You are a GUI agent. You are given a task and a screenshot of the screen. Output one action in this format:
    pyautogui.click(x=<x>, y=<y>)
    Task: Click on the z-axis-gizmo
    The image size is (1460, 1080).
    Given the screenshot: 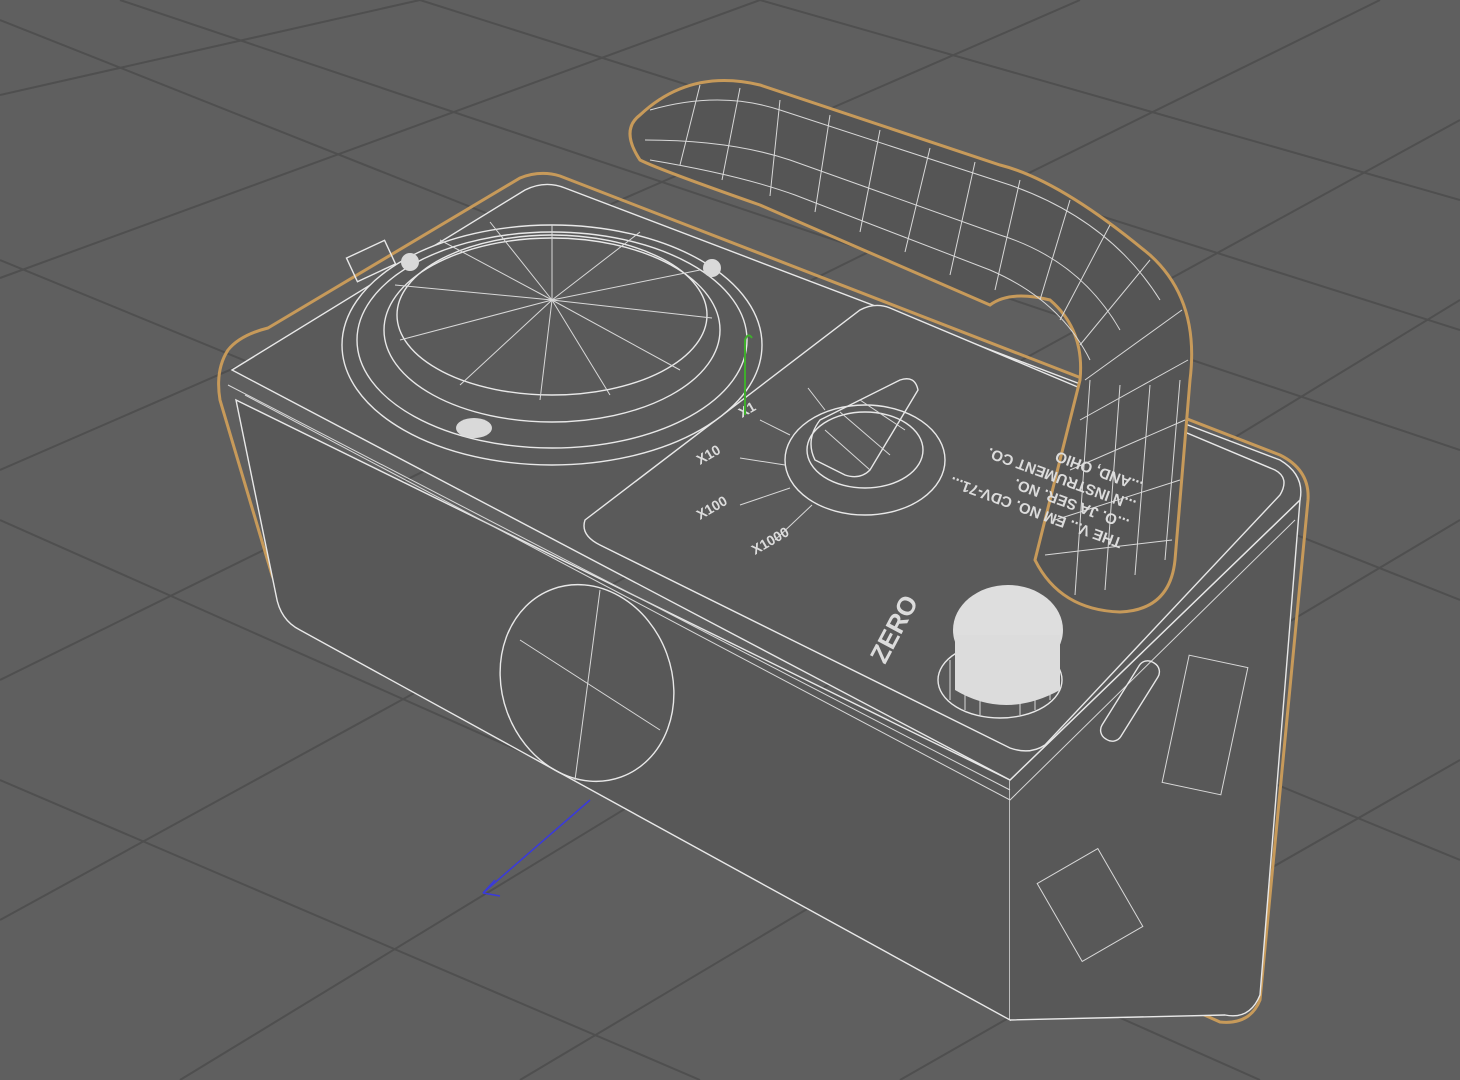 What is the action you would take?
    pyautogui.click(x=536, y=848)
    